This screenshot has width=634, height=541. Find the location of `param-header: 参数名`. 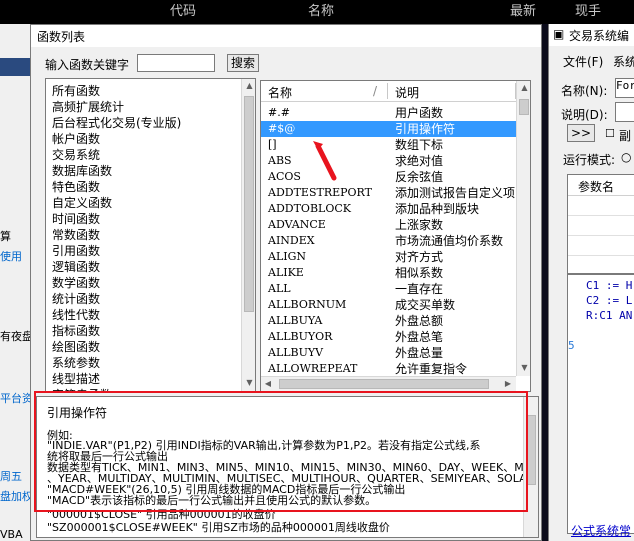

param-header: 参数名 is located at coordinates (596, 186).